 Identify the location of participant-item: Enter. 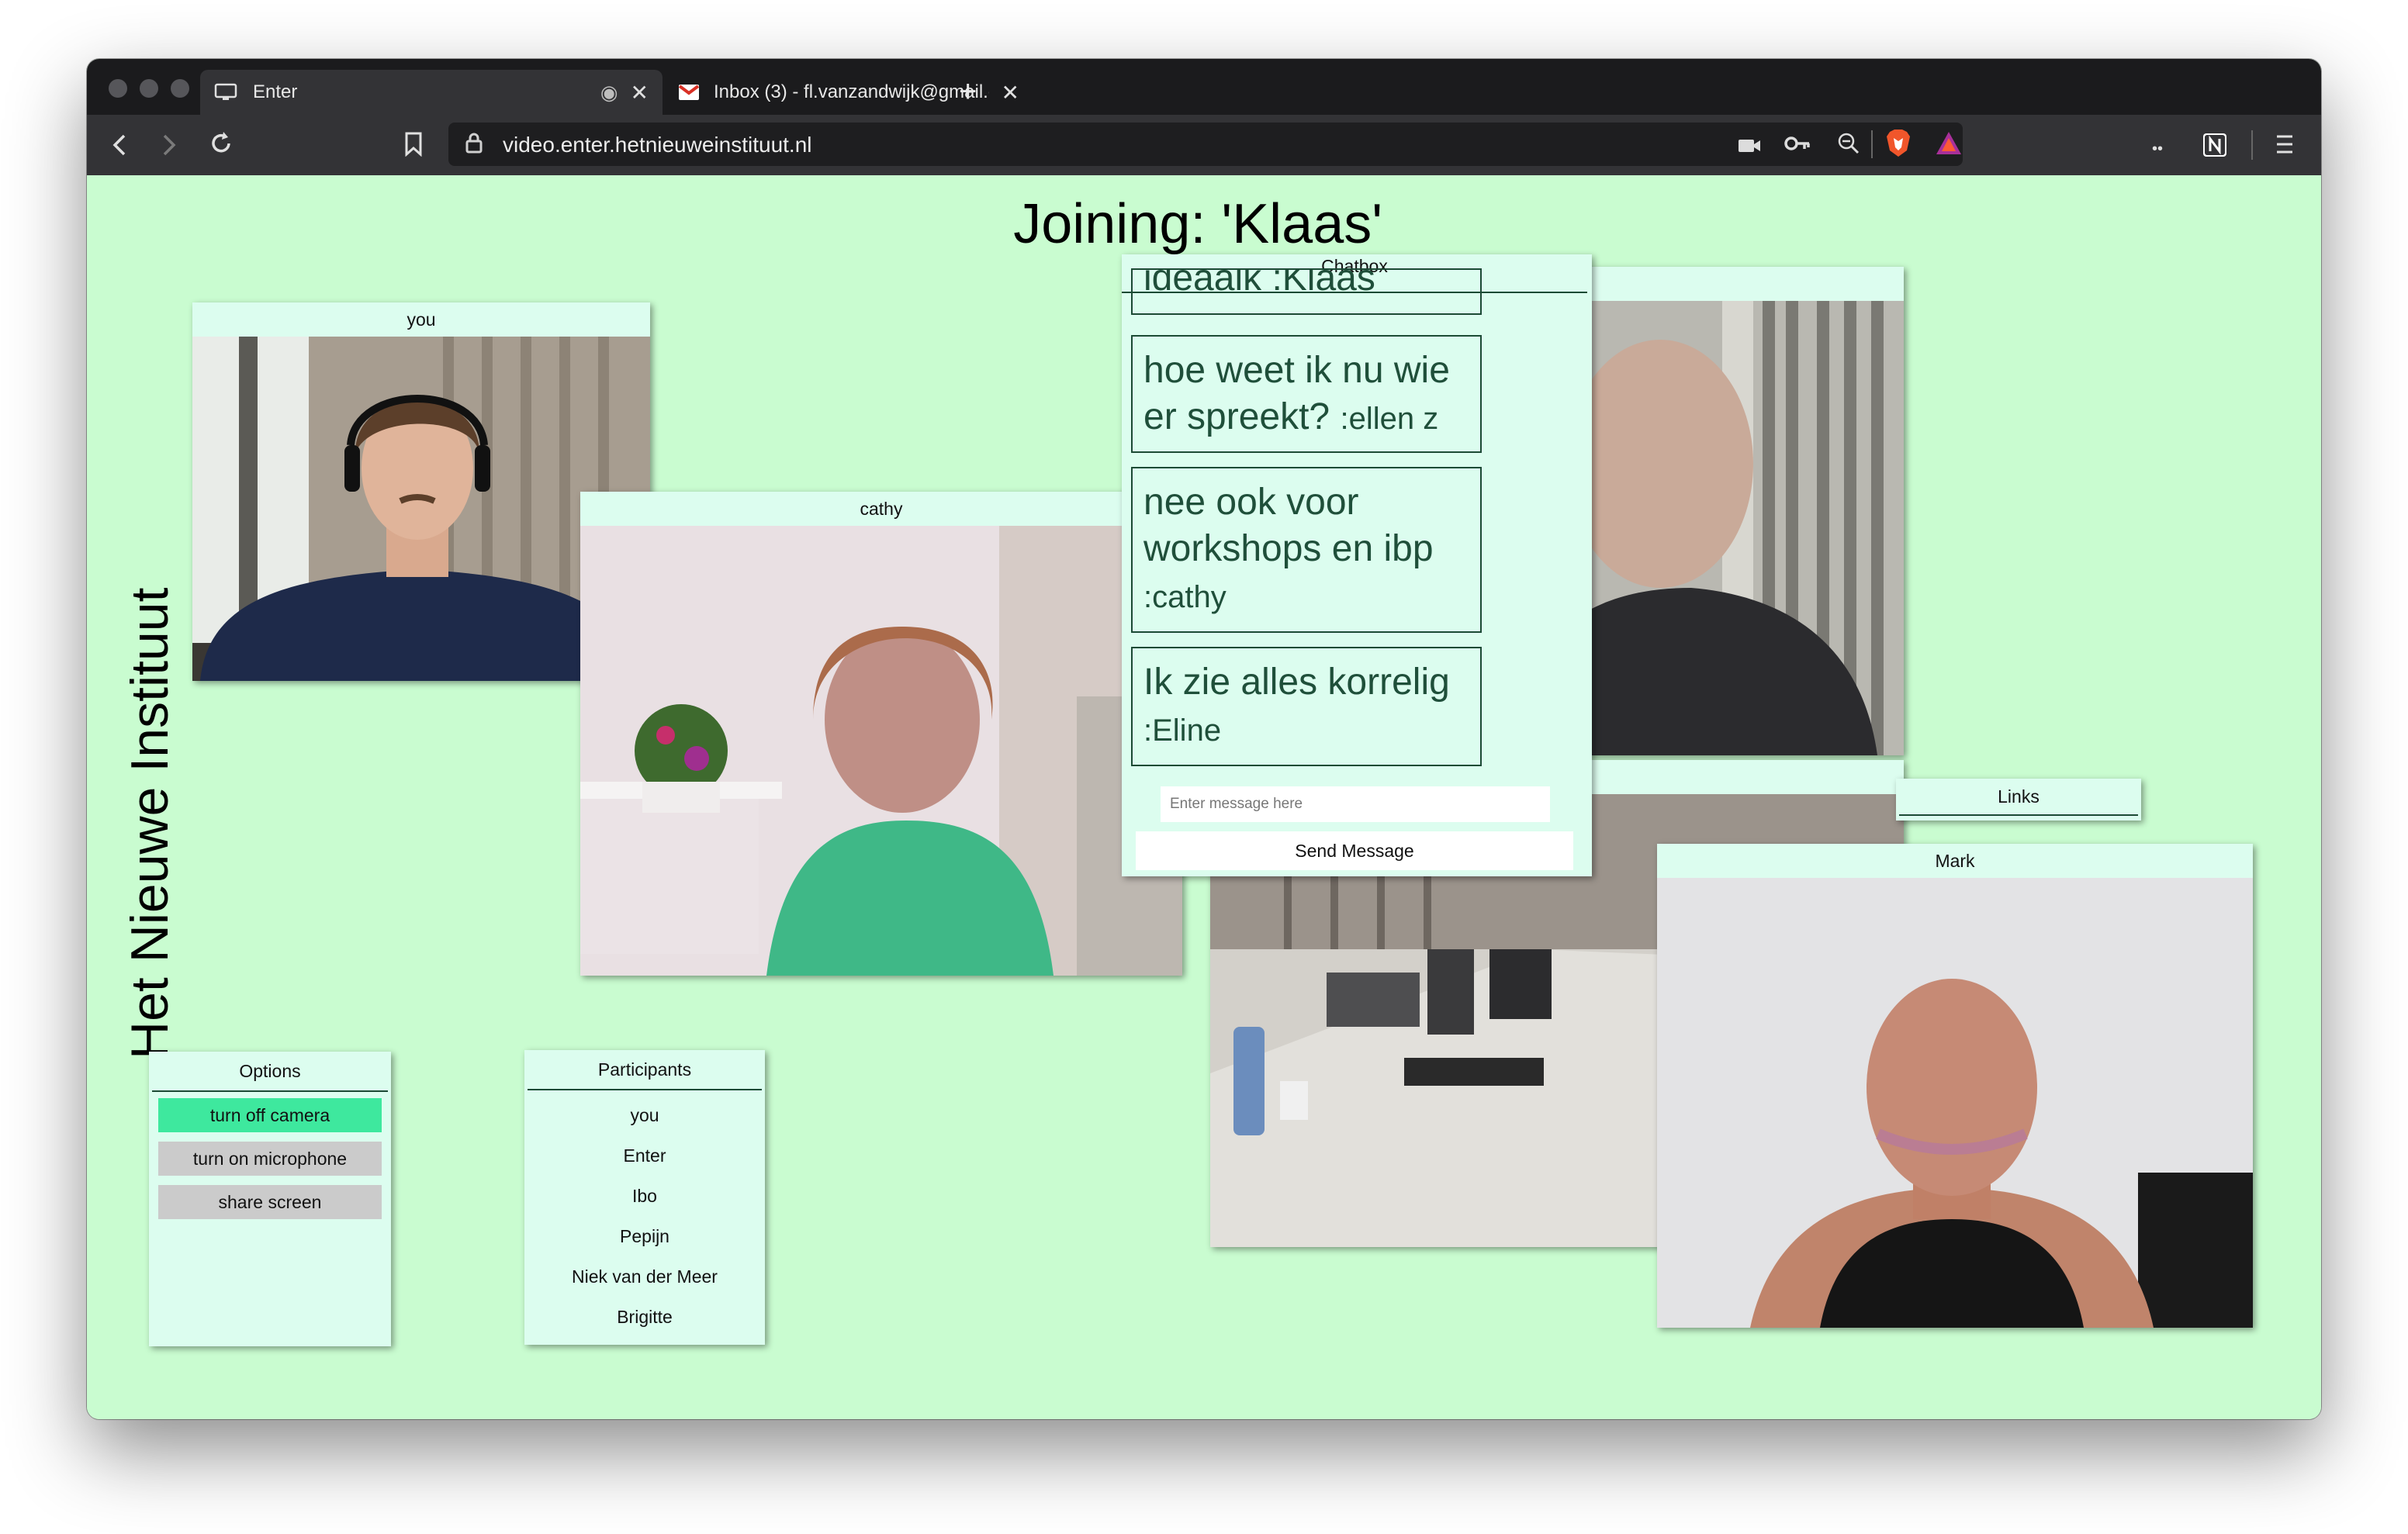
(644, 1155).